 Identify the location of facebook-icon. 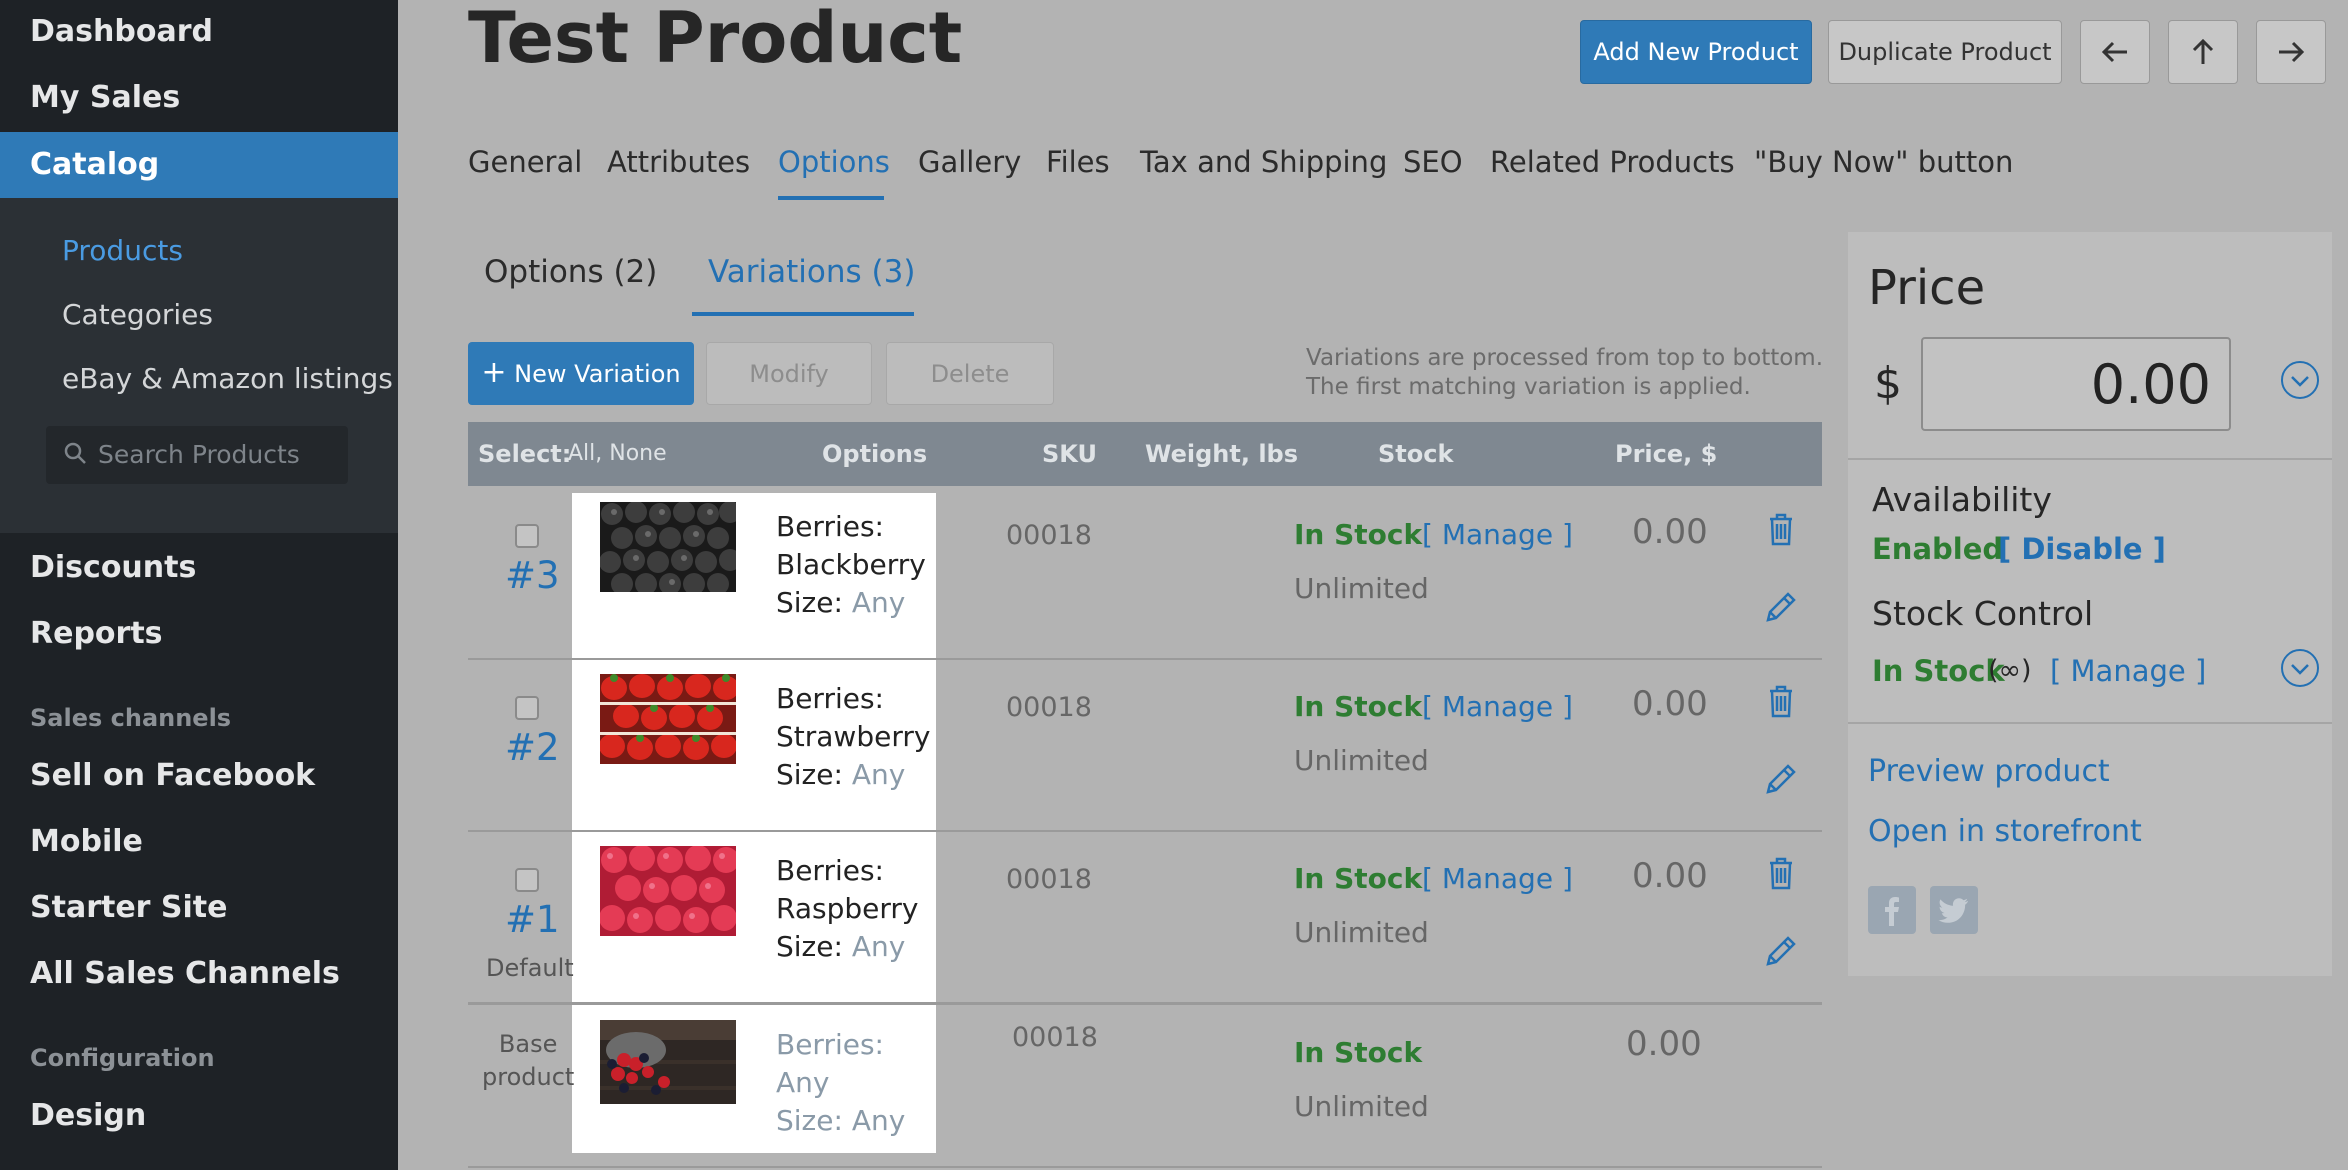
(1892, 911).